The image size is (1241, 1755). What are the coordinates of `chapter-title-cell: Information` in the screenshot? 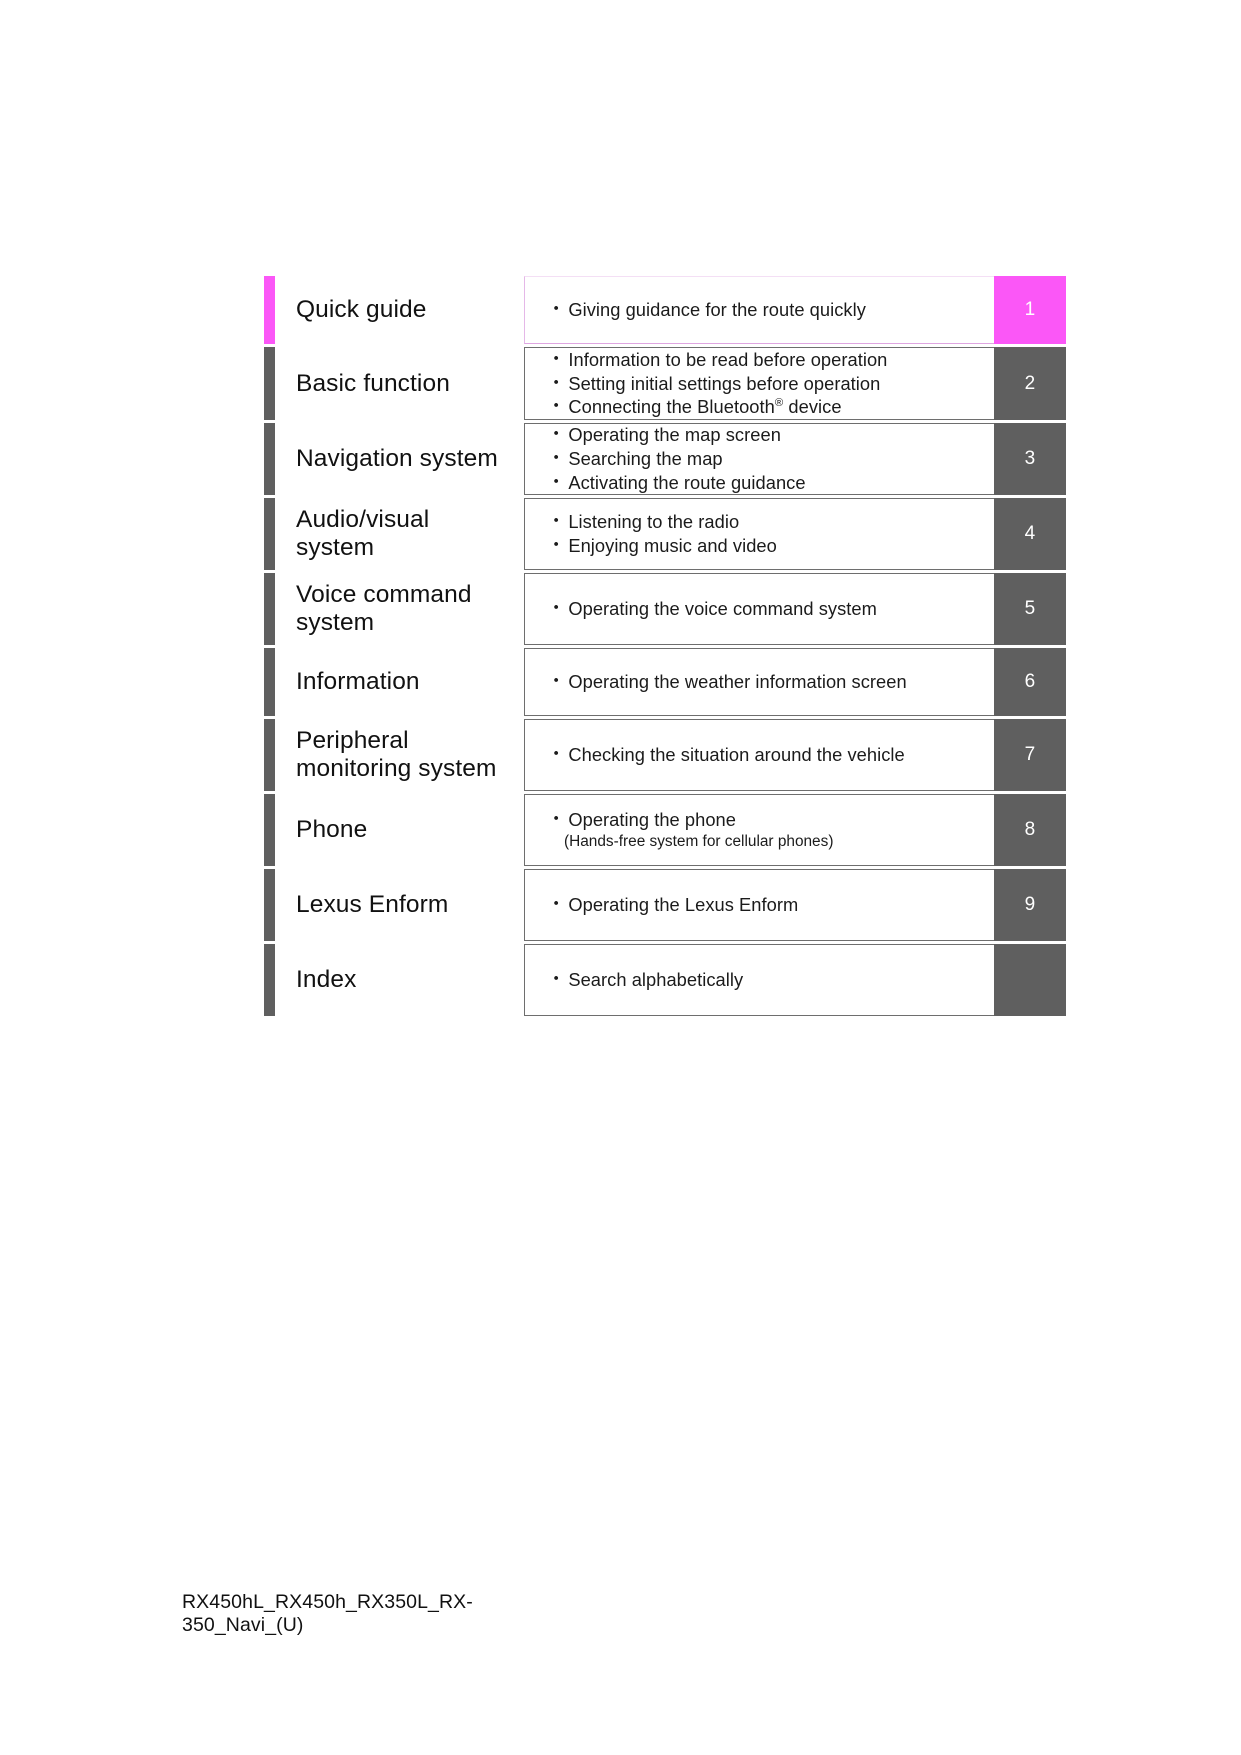 It's located at (399, 682).